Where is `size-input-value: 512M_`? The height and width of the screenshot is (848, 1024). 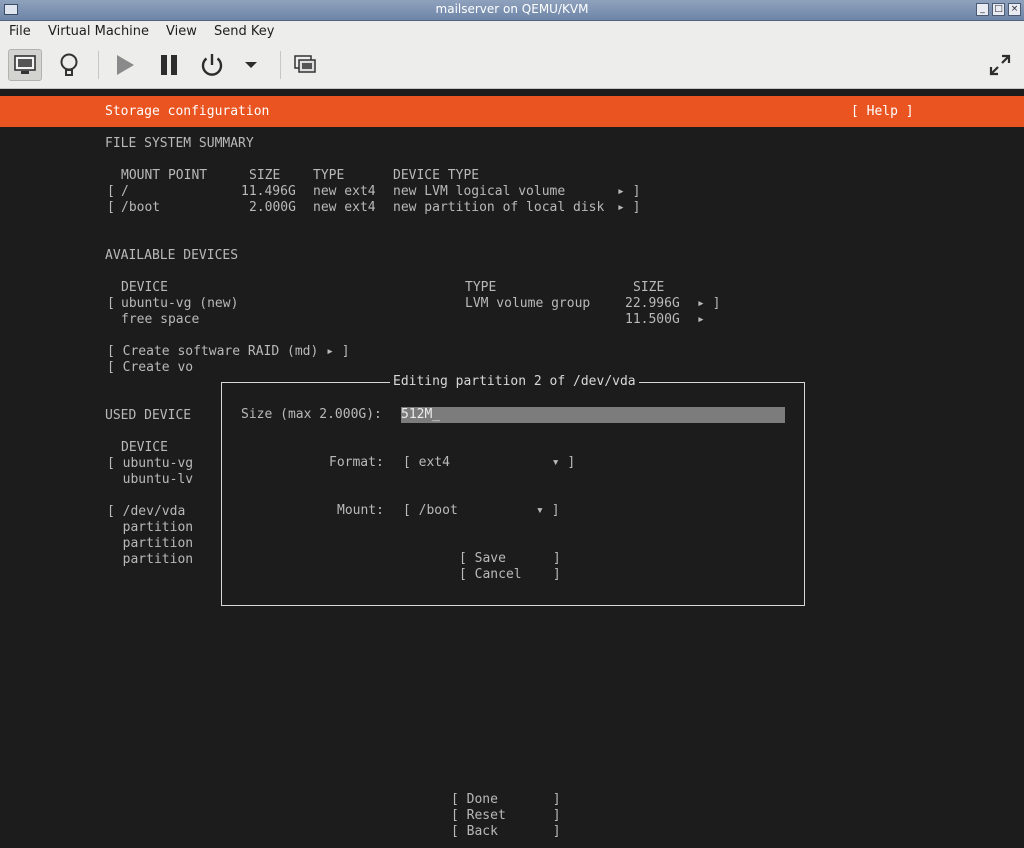 size-input-value: 512M_ is located at coordinates (421, 414).